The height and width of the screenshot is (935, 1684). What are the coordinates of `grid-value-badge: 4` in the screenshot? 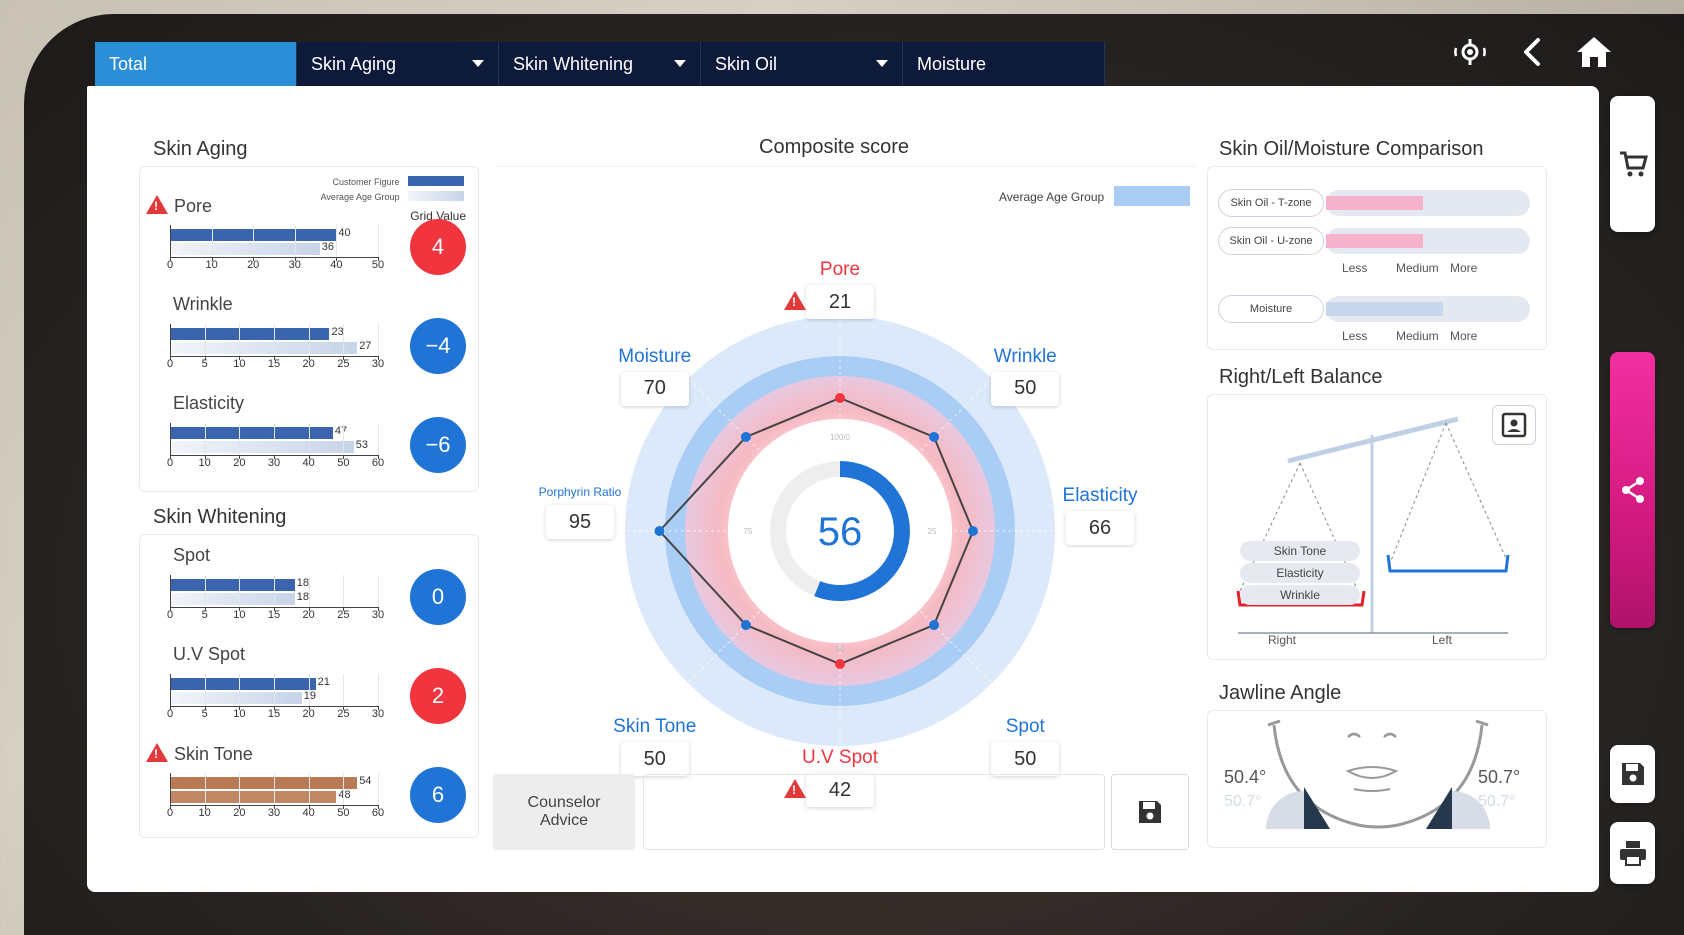 It's located at (438, 247).